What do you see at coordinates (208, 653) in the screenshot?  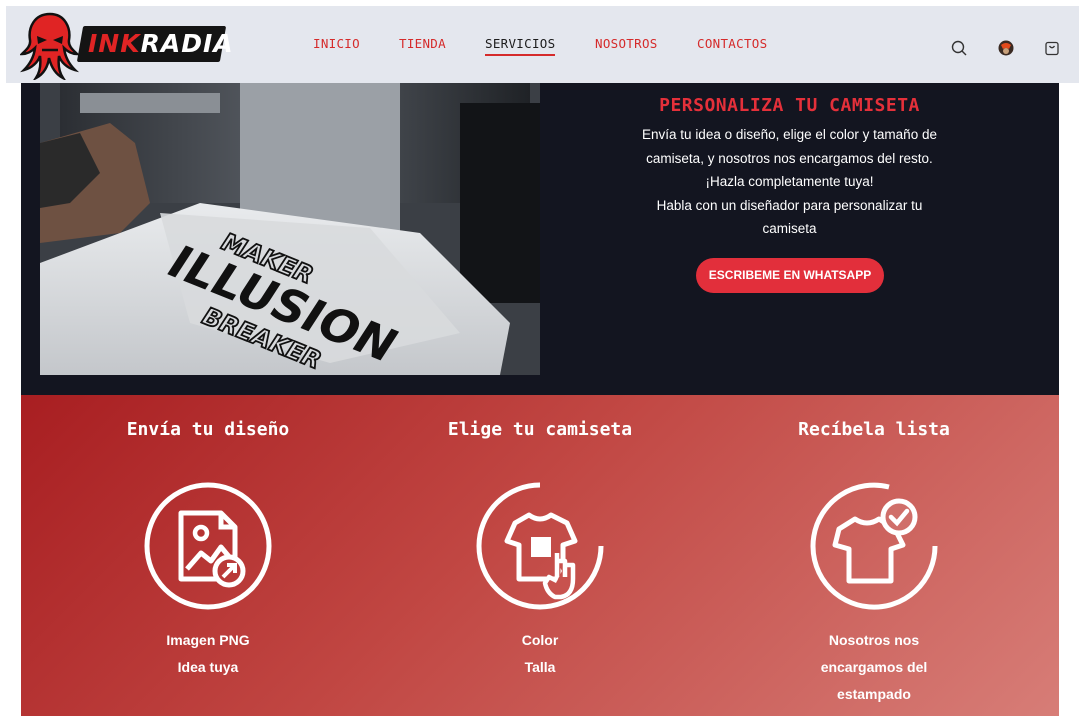 I see `step-description: Imagen PNG Idea tuya` at bounding box center [208, 653].